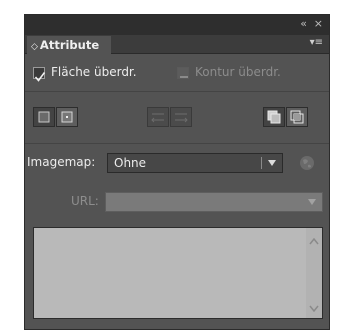  What do you see at coordinates (314, 273) in the screenshot?
I see `list-scrollbar` at bounding box center [314, 273].